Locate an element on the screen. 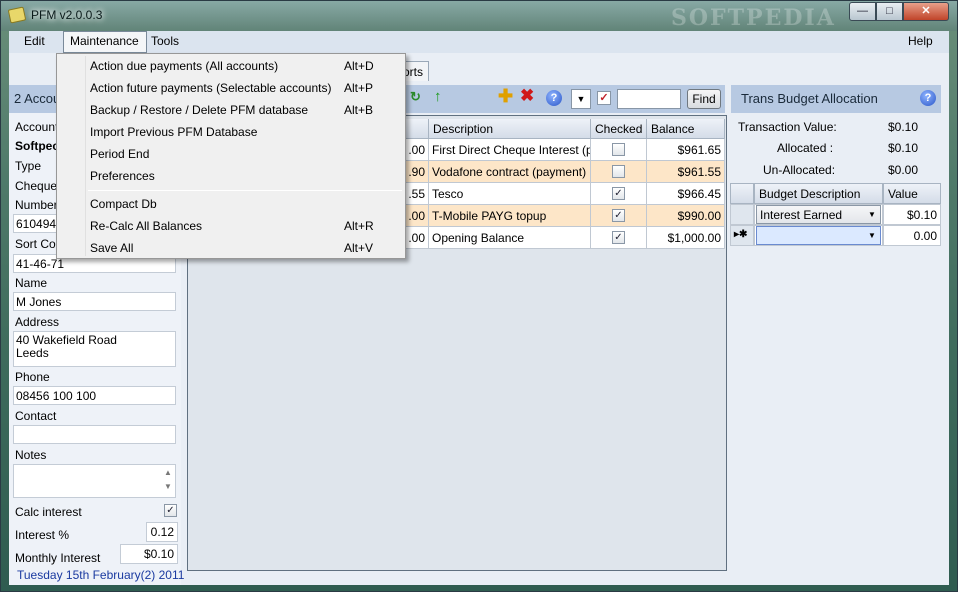 This screenshot has width=958, height=592. contact-field is located at coordinates (94, 434).